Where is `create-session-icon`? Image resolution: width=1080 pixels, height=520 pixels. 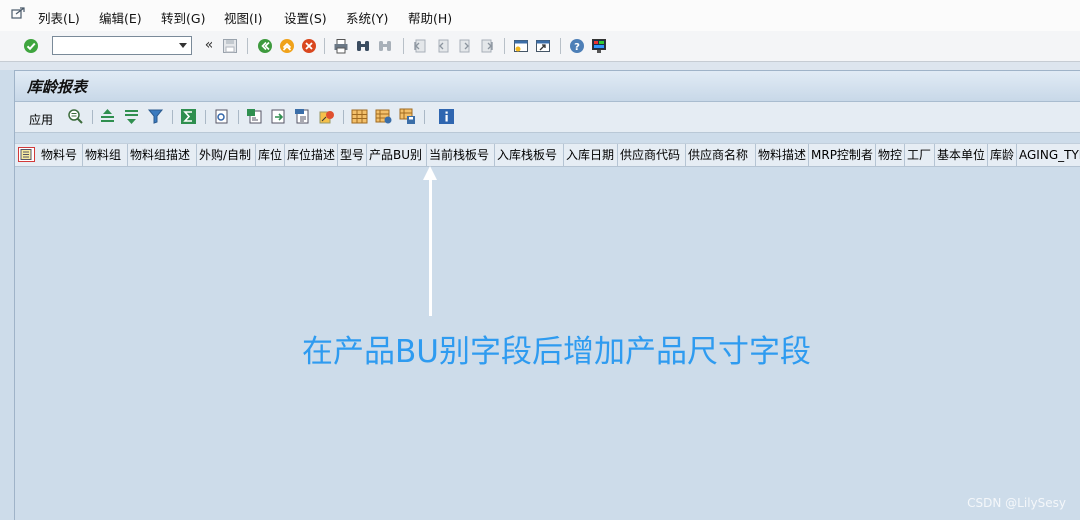 create-session-icon is located at coordinates (521, 46).